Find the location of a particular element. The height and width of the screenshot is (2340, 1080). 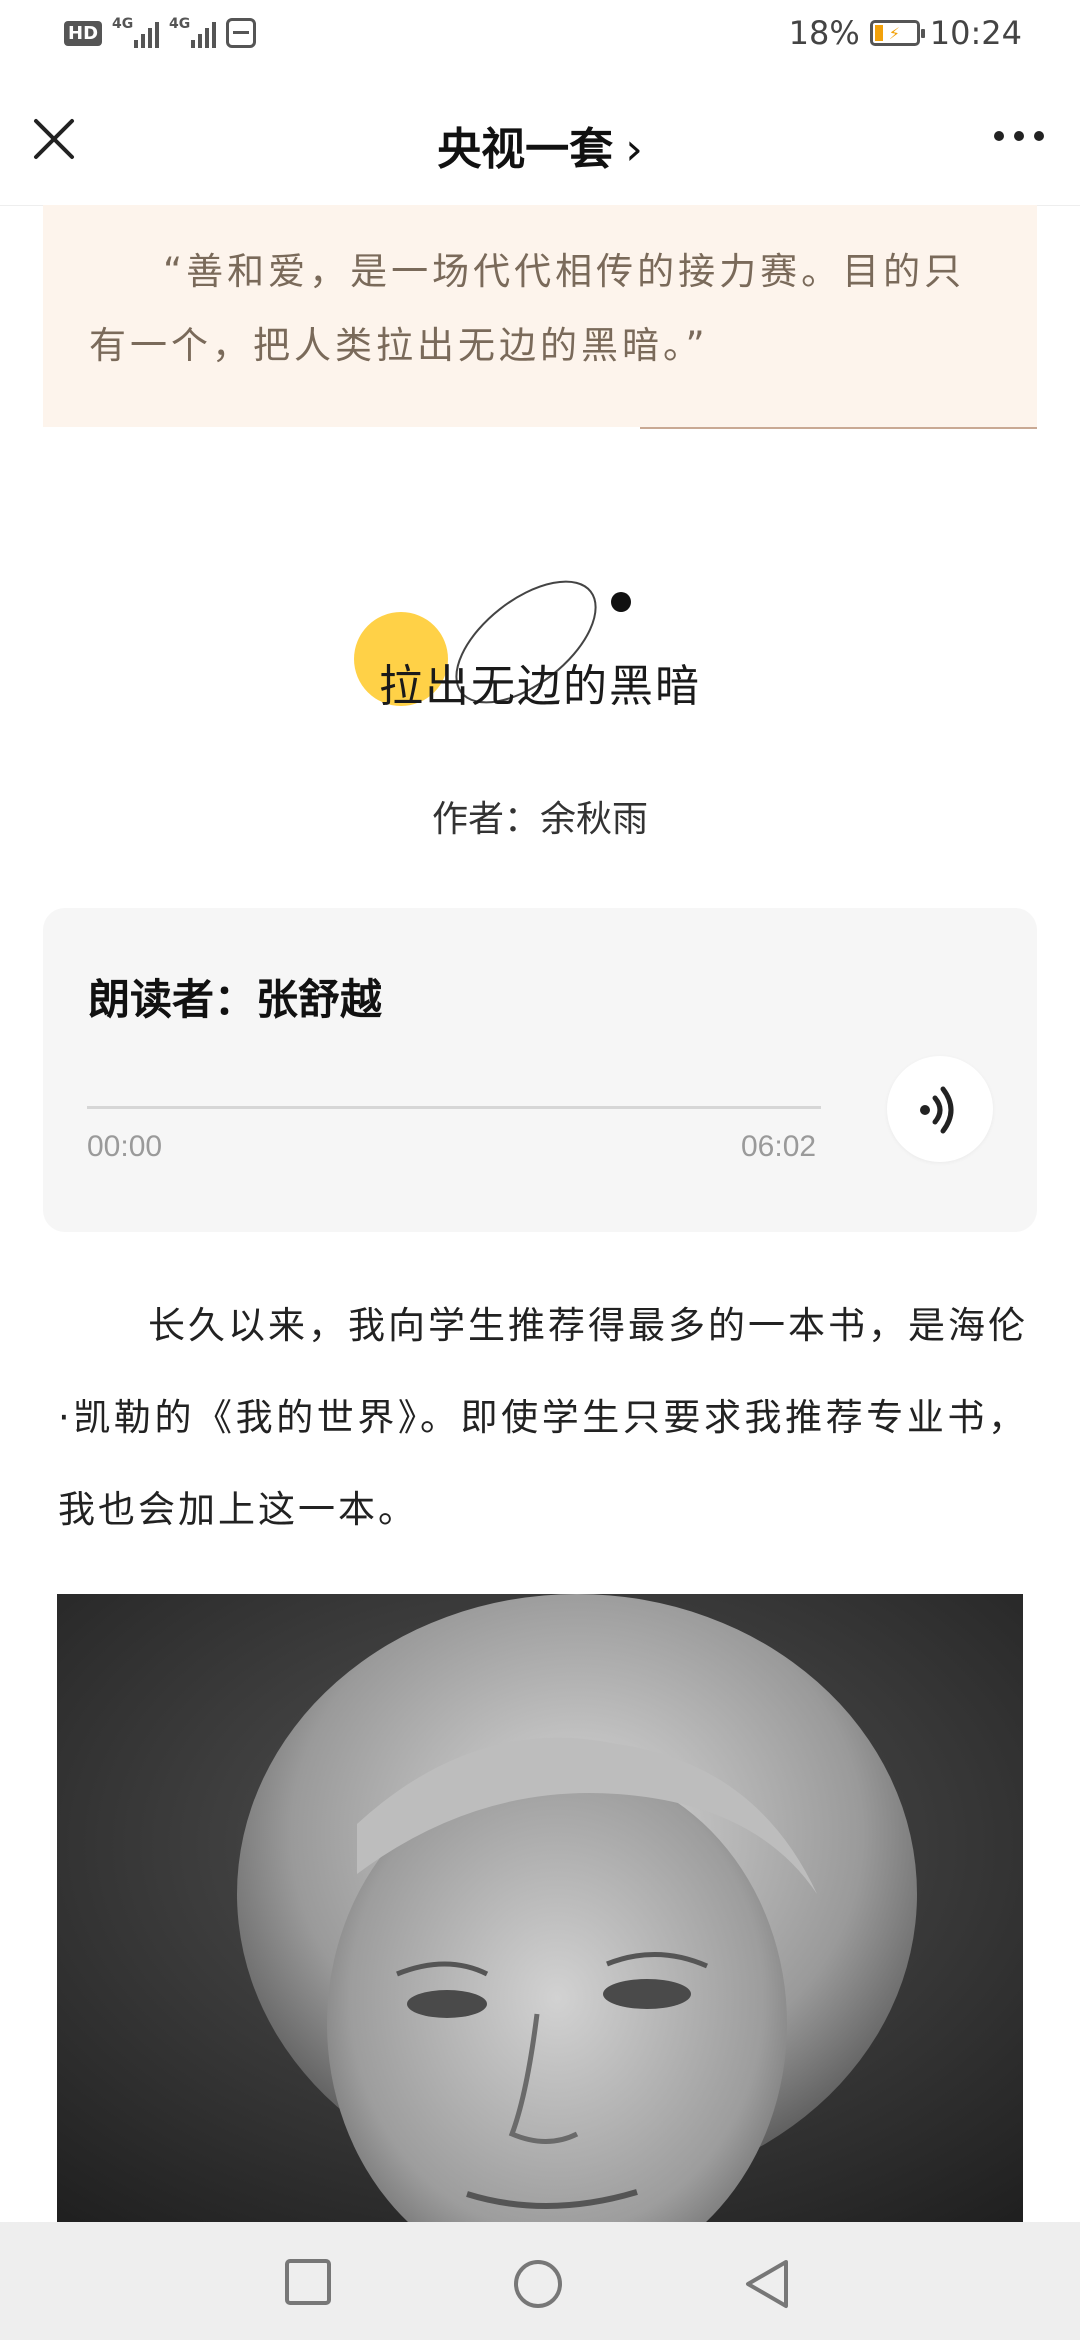

sound-wave-icon is located at coordinates (940, 1109).